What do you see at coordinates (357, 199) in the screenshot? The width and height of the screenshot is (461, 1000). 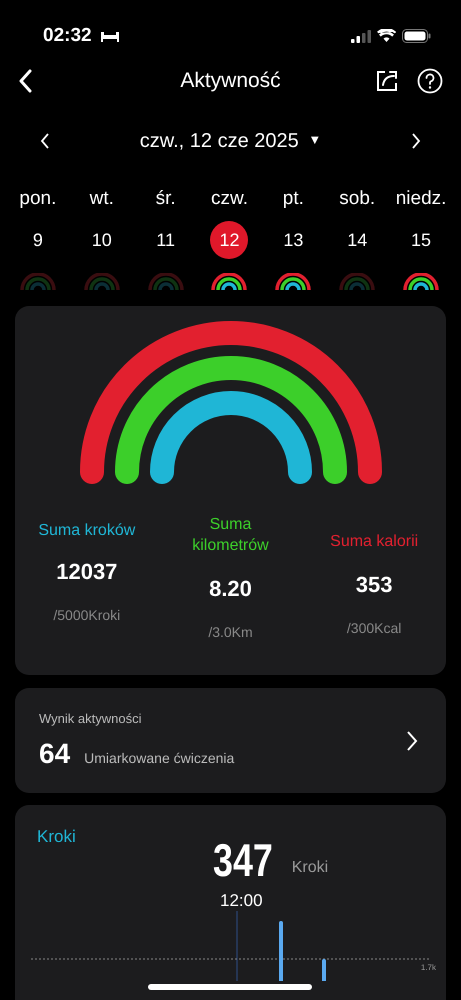 I see `weekday-label: sob.` at bounding box center [357, 199].